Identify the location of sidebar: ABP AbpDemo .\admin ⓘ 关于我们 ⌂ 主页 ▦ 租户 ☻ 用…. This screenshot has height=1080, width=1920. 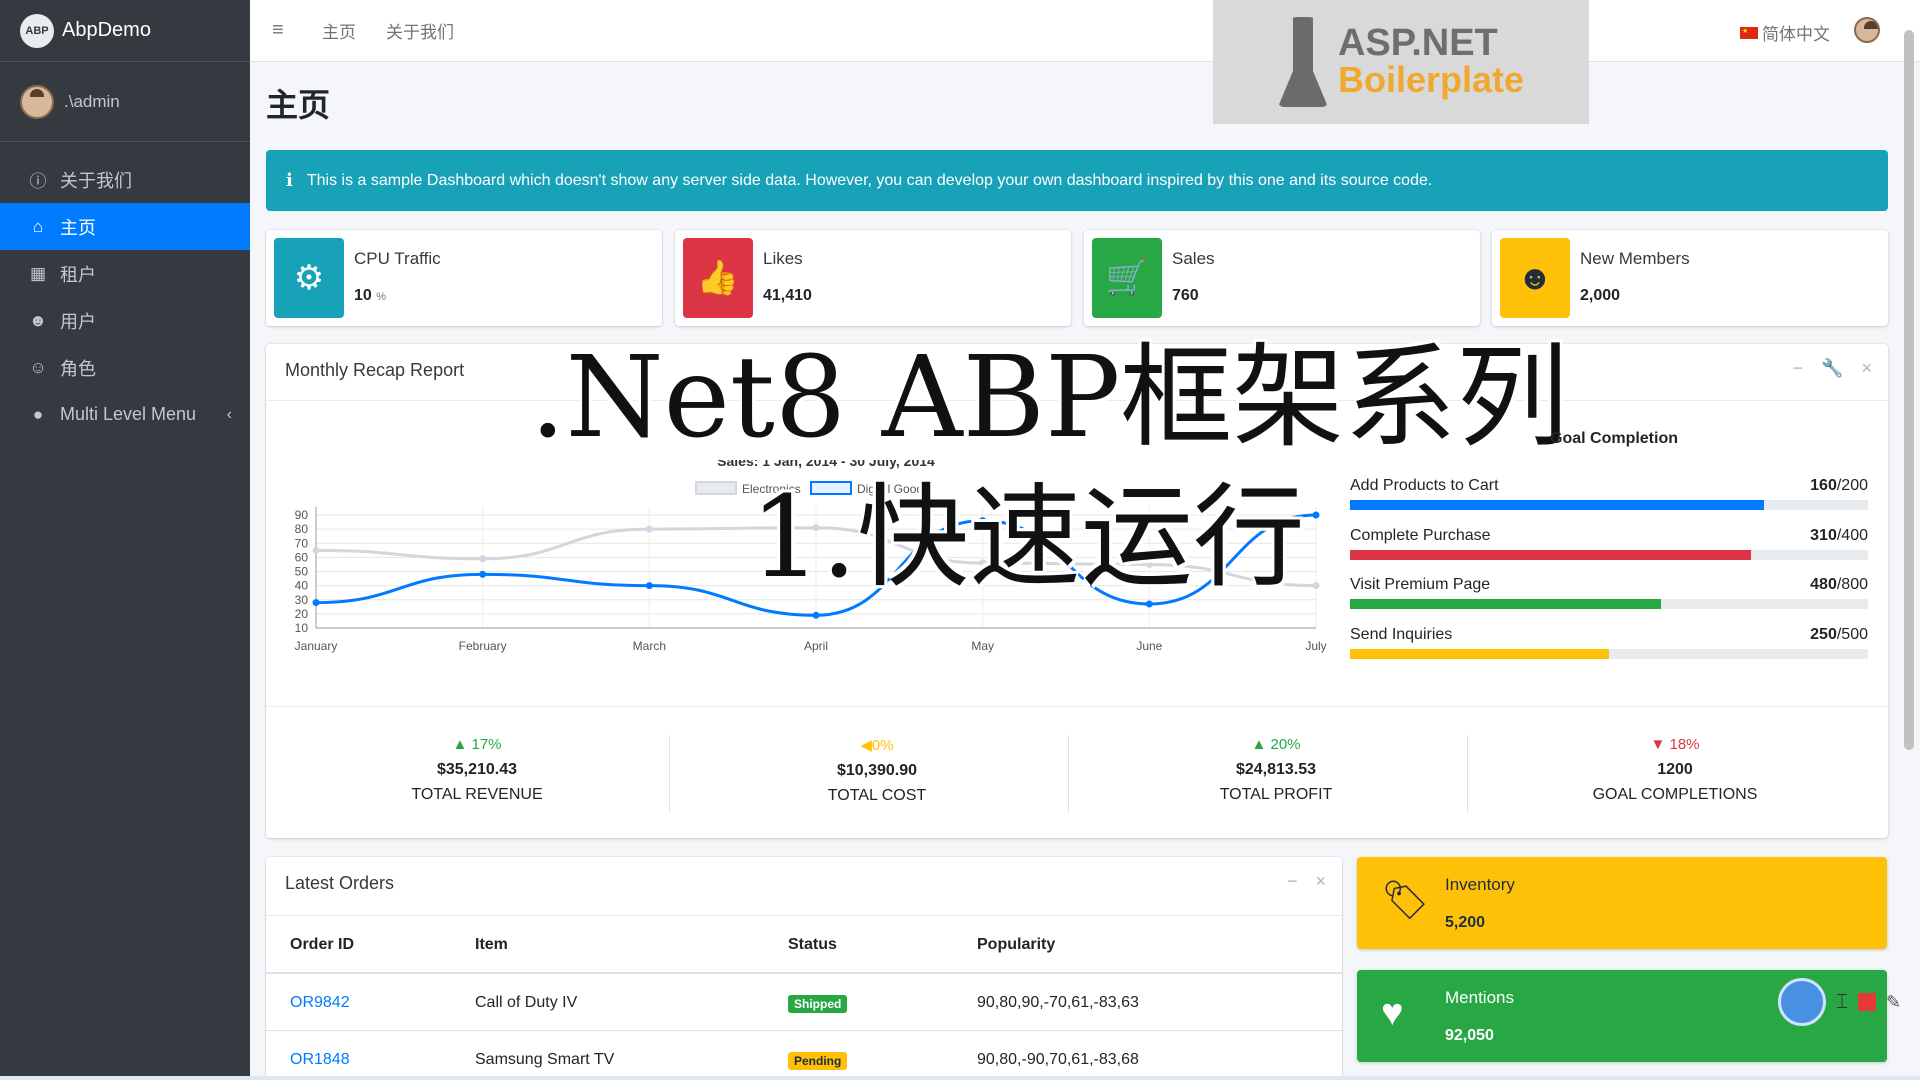
(125, 540).